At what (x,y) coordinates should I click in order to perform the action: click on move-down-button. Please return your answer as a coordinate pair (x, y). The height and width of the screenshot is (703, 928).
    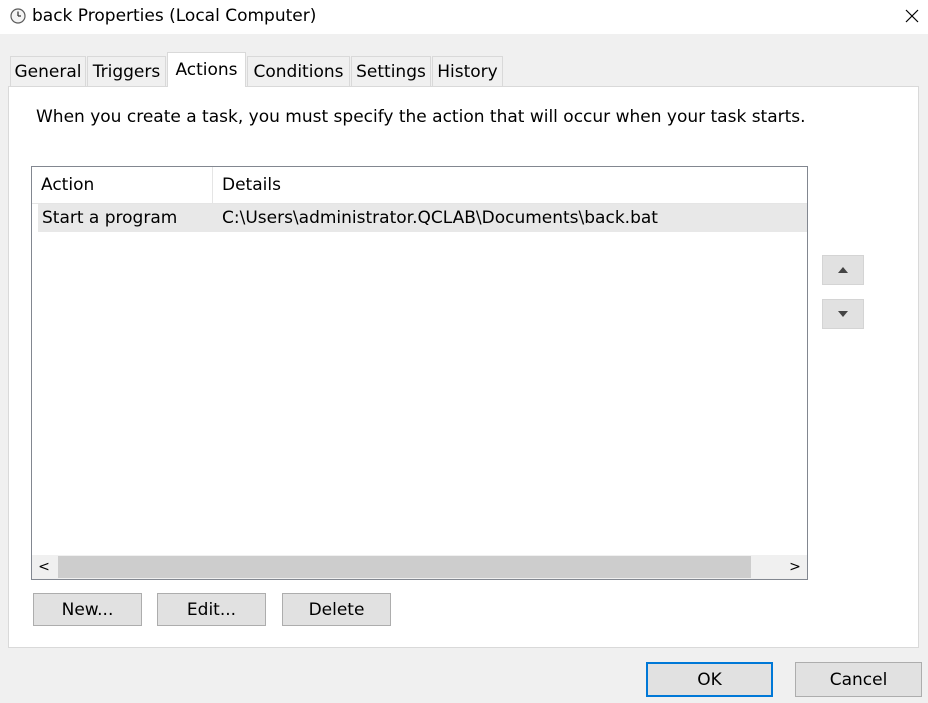
    Looking at the image, I should click on (843, 314).